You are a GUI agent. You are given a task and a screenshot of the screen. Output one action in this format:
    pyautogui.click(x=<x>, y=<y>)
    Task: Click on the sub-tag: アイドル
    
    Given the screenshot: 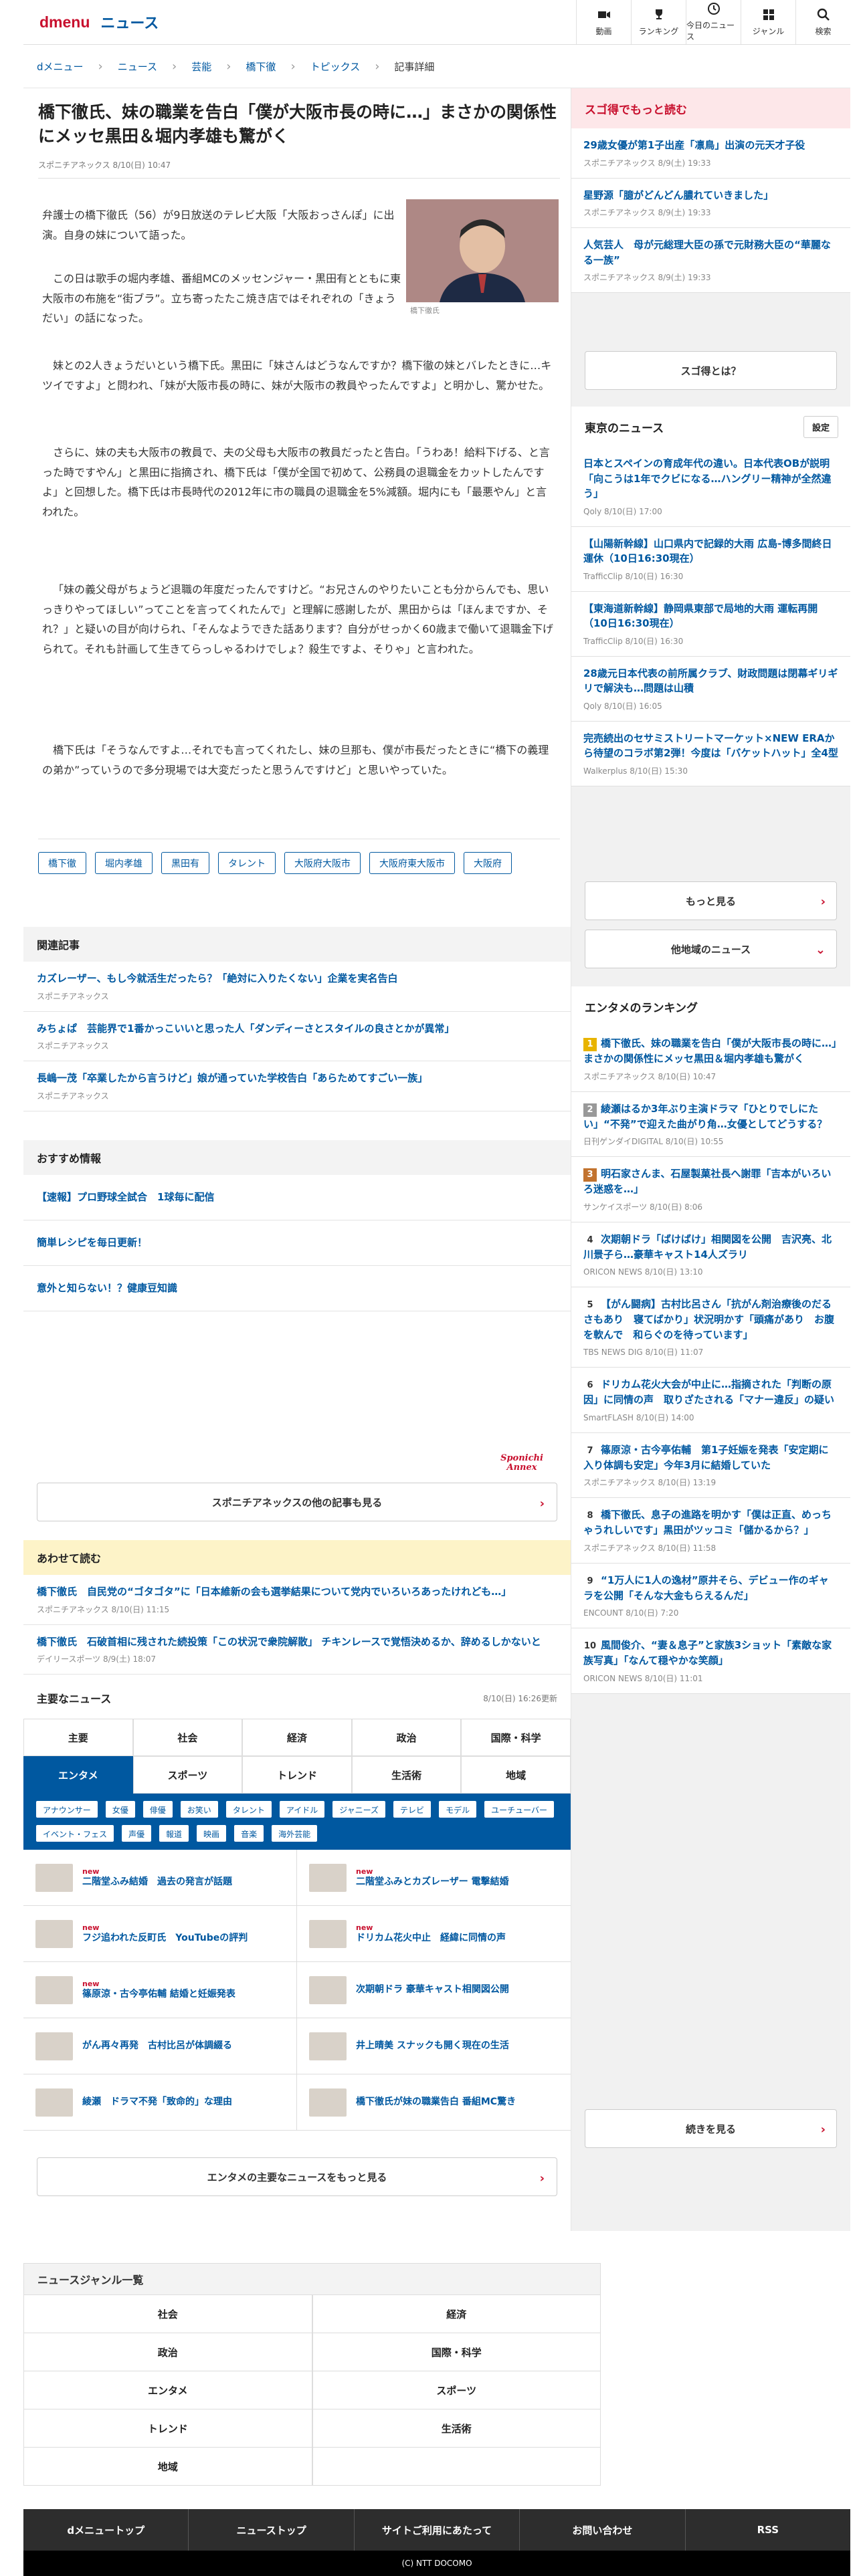 What is the action you would take?
    pyautogui.click(x=302, y=1809)
    